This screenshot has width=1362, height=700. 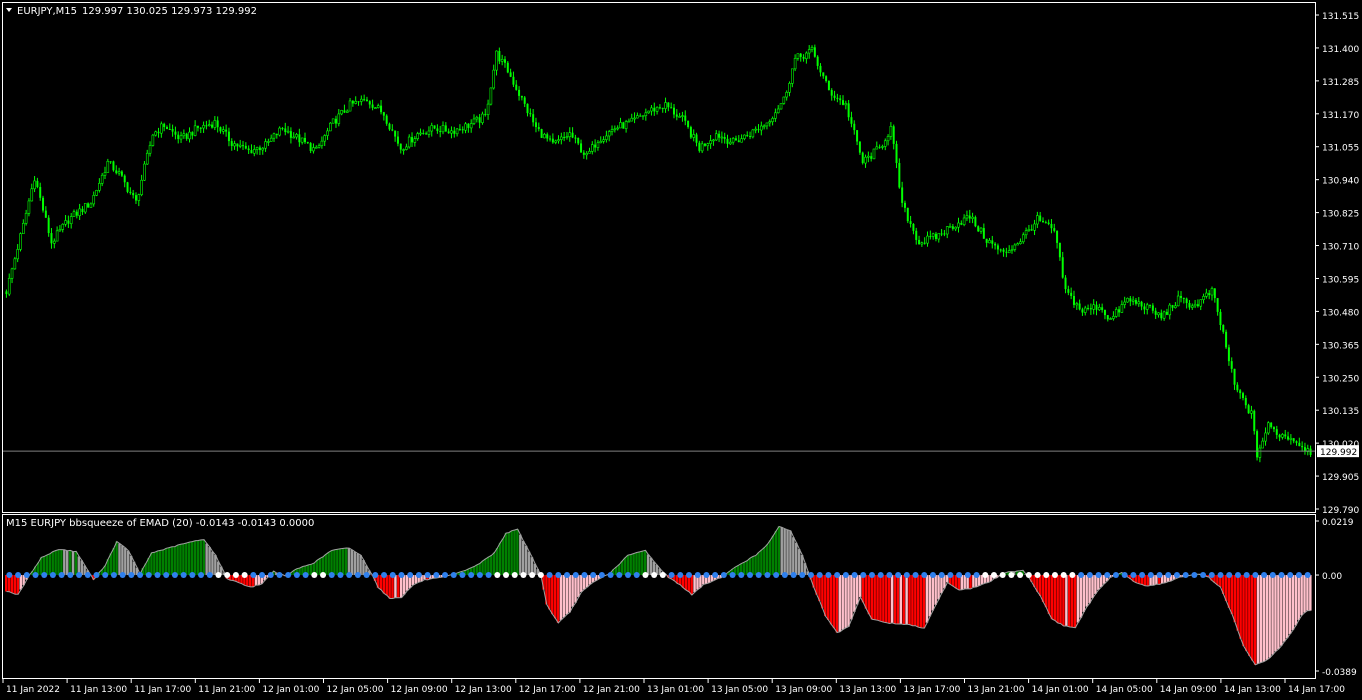 What do you see at coordinates (1338, 453) in the screenshot?
I see `current-price-label: 129.992` at bounding box center [1338, 453].